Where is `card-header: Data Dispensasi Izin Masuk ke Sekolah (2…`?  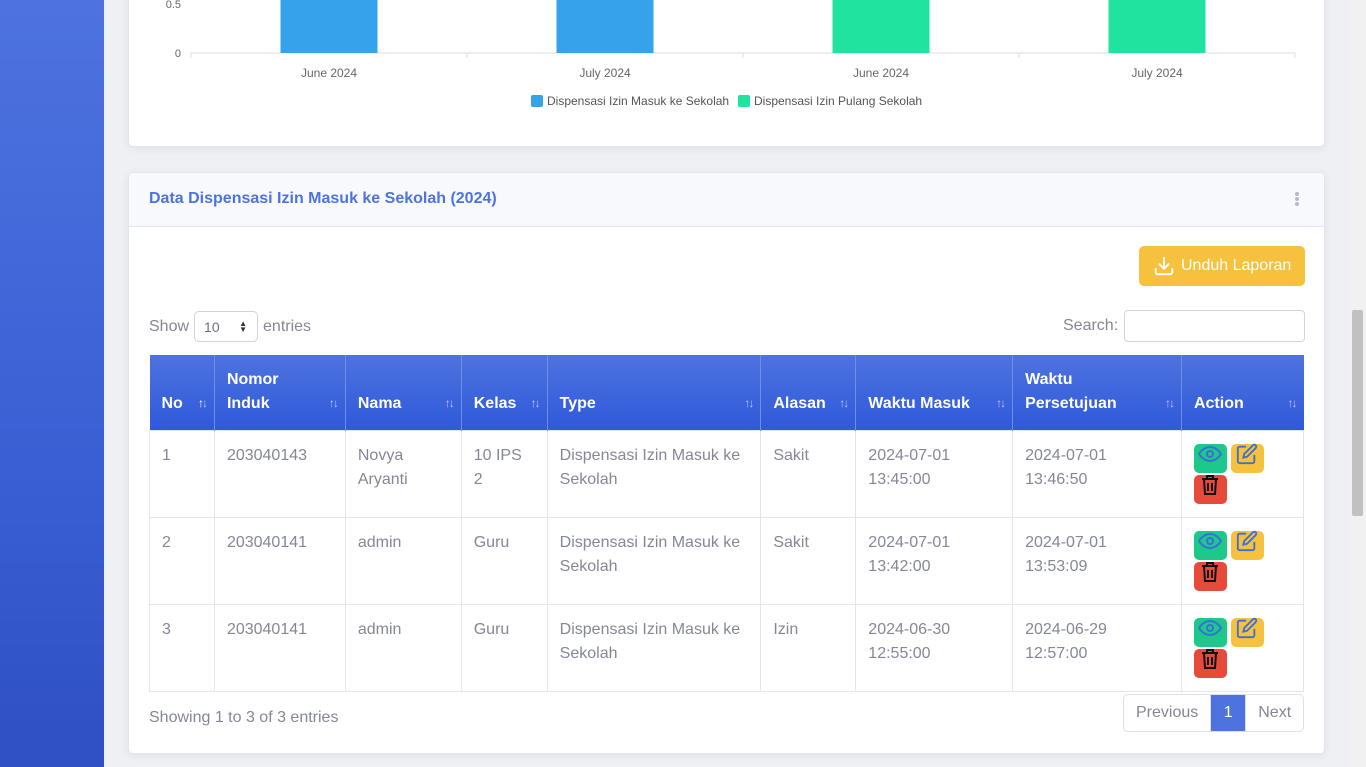 card-header: Data Dispensasi Izin Masuk ke Sekolah (2… is located at coordinates (726, 200).